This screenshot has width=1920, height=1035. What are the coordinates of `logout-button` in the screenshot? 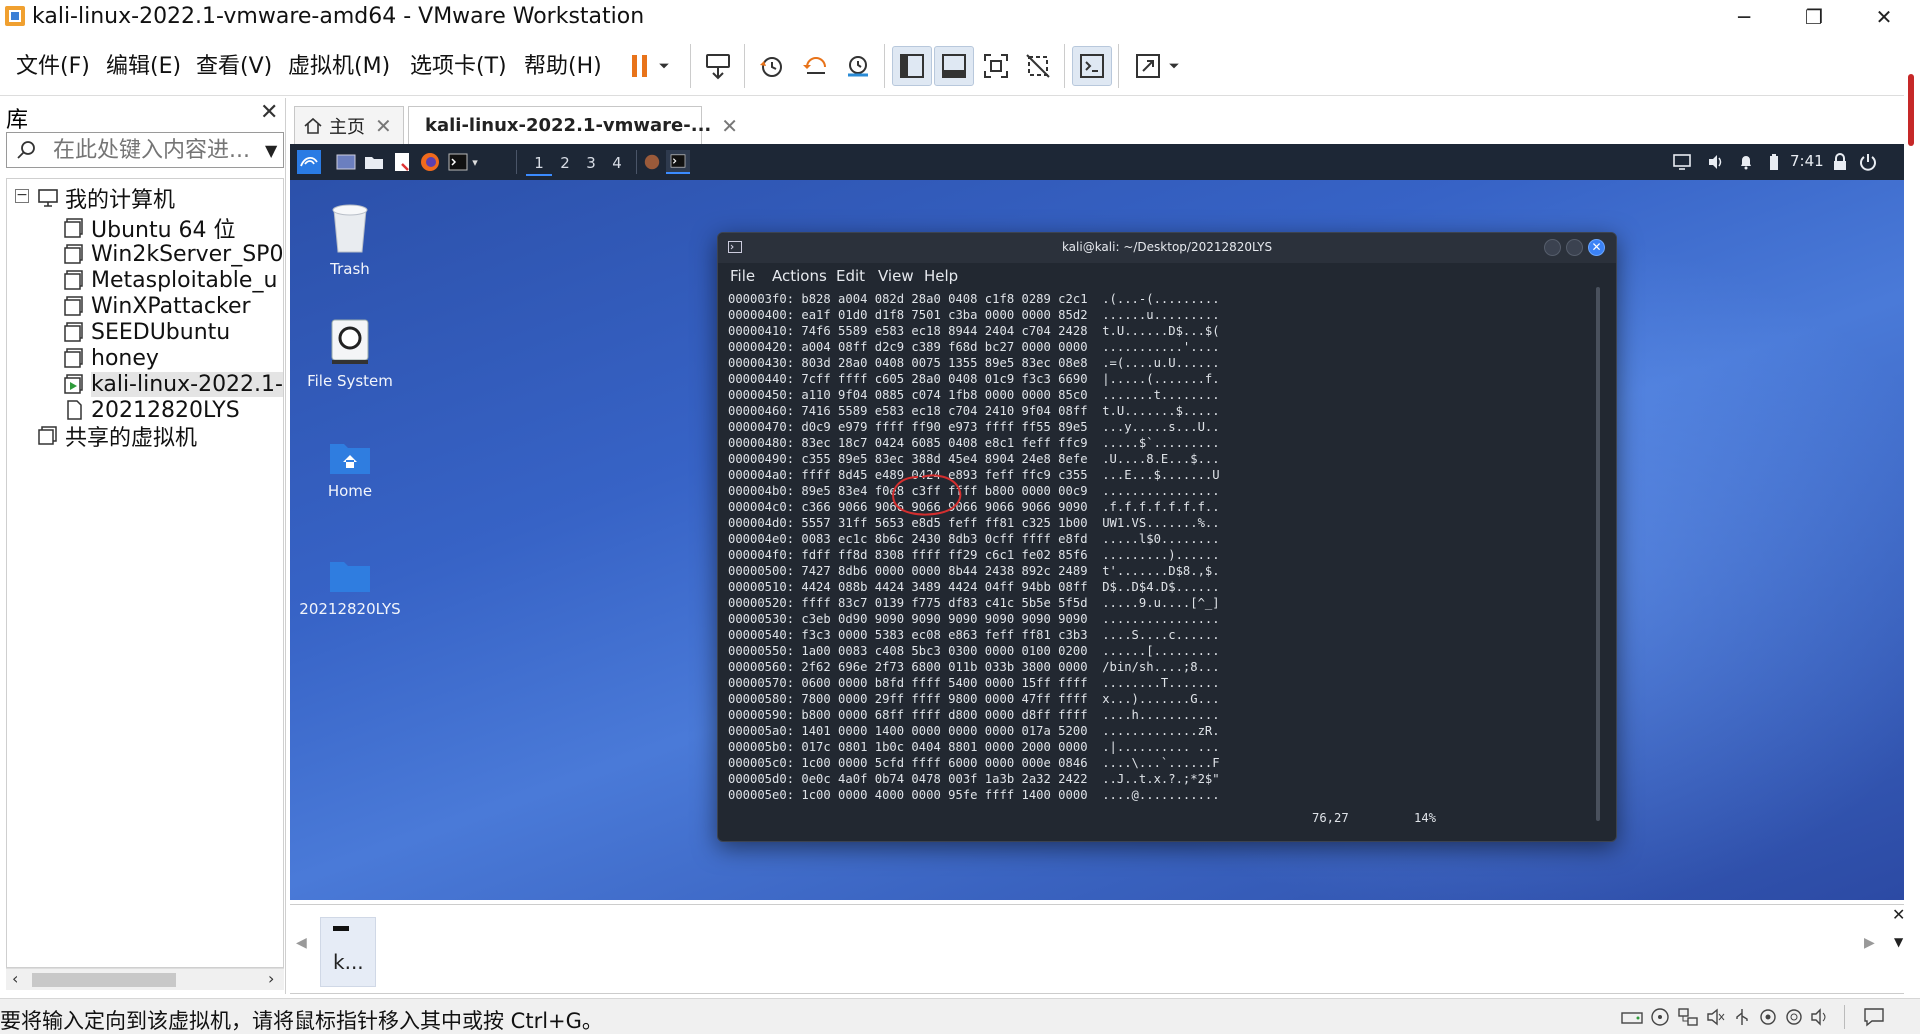 It's located at (1868, 162).